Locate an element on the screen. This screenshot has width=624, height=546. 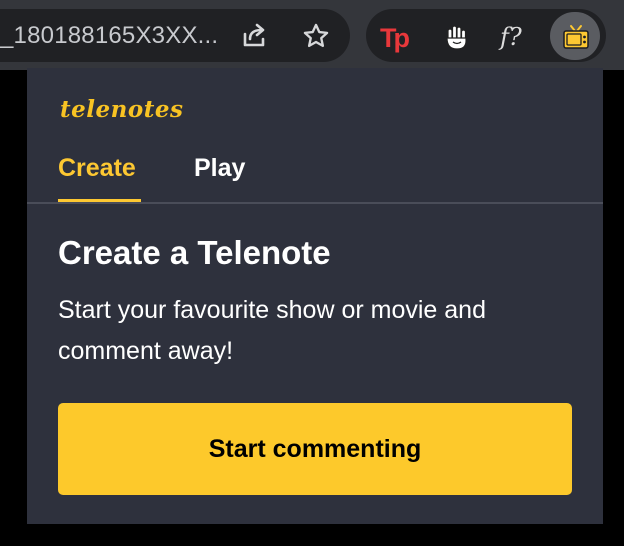
start-commenting-button: Start commenting is located at coordinates (315, 449).